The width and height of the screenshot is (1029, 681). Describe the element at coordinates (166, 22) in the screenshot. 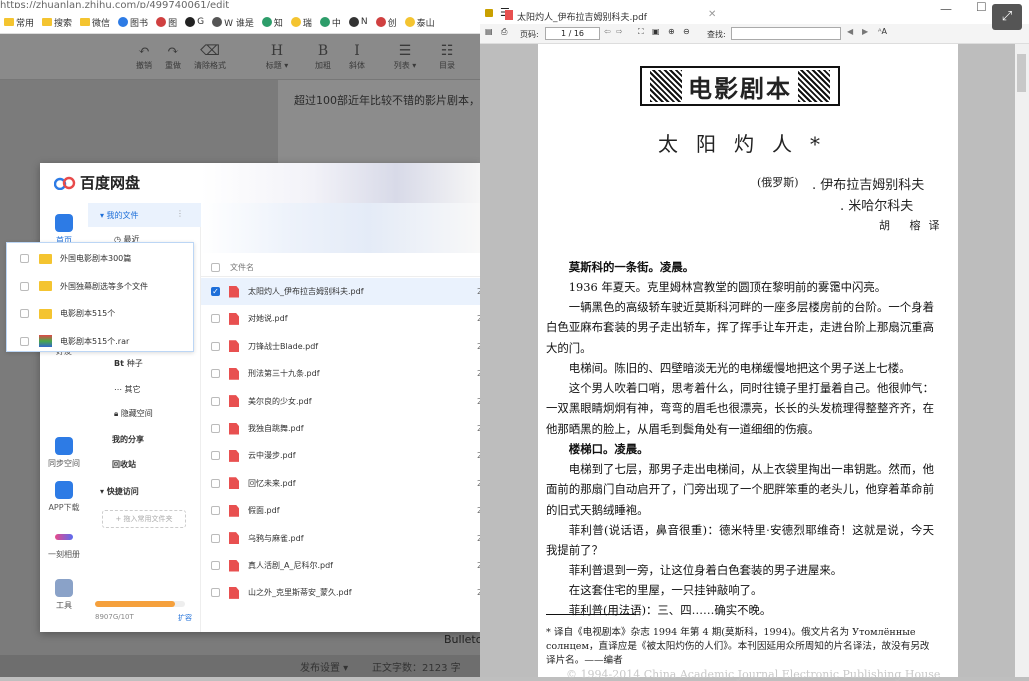

I see `bookmark-item: 图` at that location.